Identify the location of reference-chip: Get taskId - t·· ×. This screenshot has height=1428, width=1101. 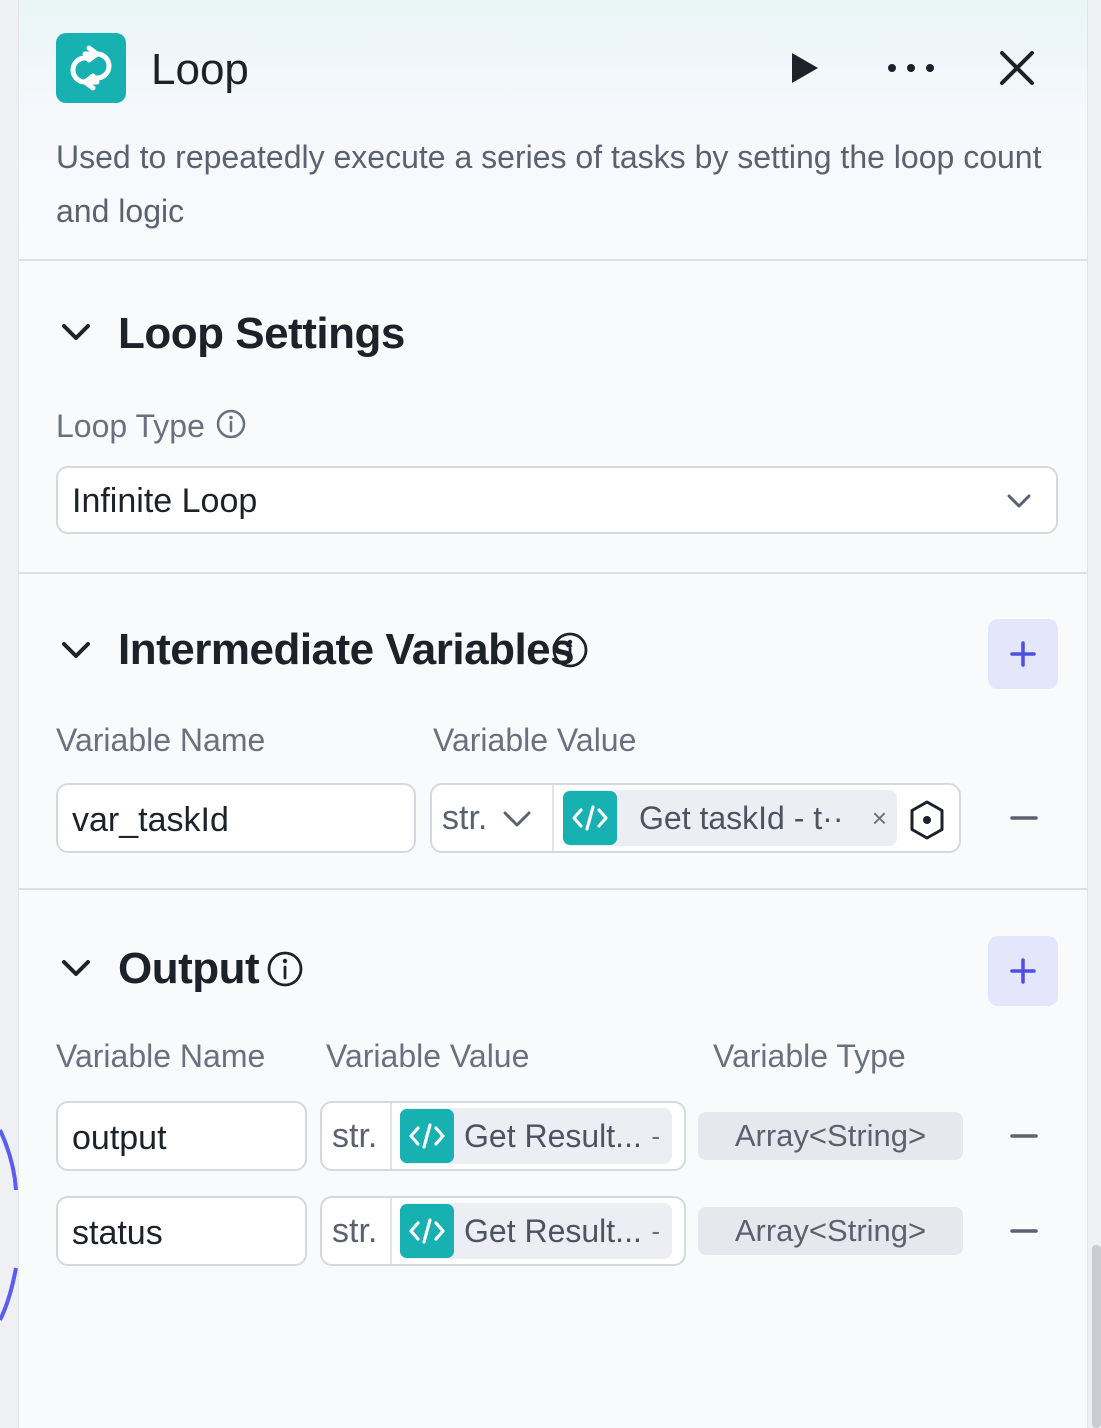
(730, 818).